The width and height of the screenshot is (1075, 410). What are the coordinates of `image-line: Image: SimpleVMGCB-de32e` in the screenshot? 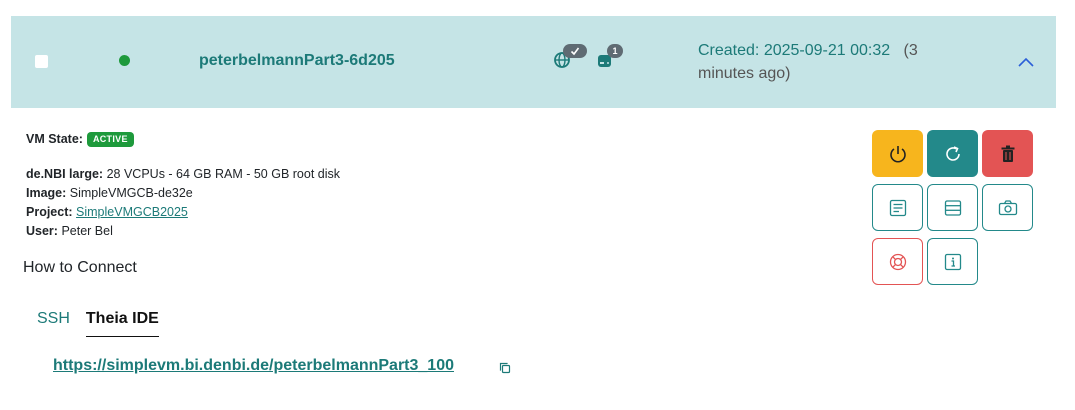 It's located at (183, 193).